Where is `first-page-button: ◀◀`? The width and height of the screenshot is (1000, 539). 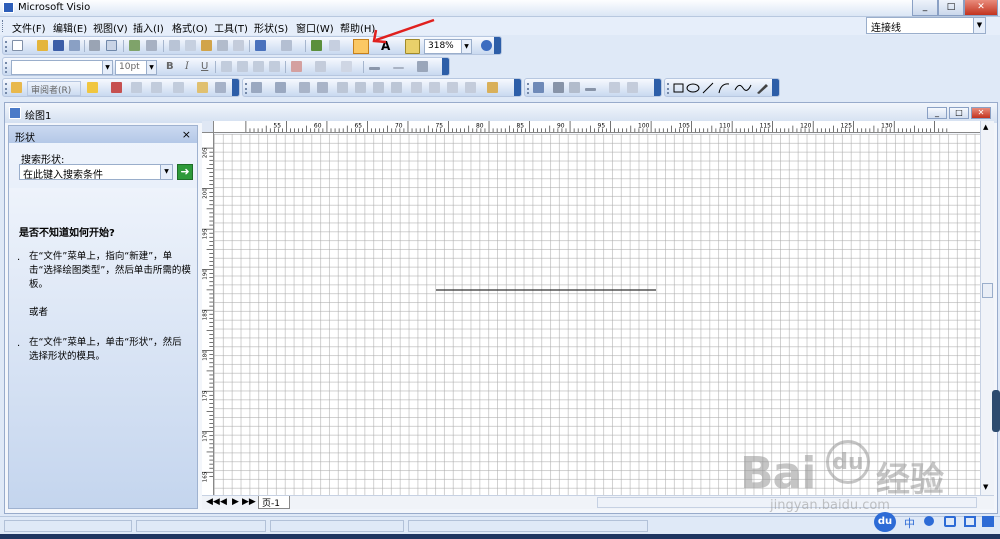 first-page-button: ◀◀ is located at coordinates (213, 502).